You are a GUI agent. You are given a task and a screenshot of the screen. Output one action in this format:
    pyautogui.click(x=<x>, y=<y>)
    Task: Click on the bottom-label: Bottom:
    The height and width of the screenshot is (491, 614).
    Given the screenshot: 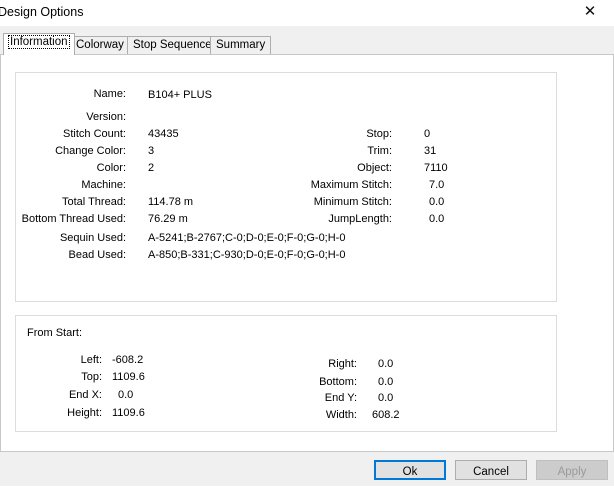 What is the action you would take?
    pyautogui.click(x=338, y=382)
    